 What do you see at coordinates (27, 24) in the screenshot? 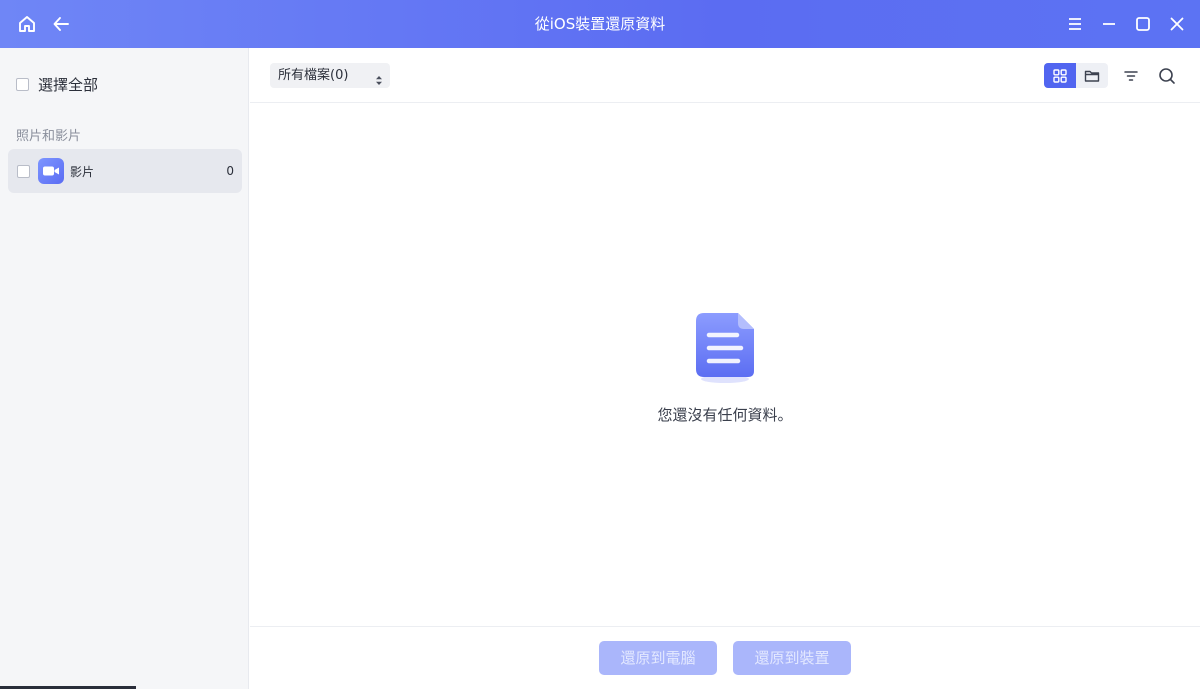
I see `home-icon` at bounding box center [27, 24].